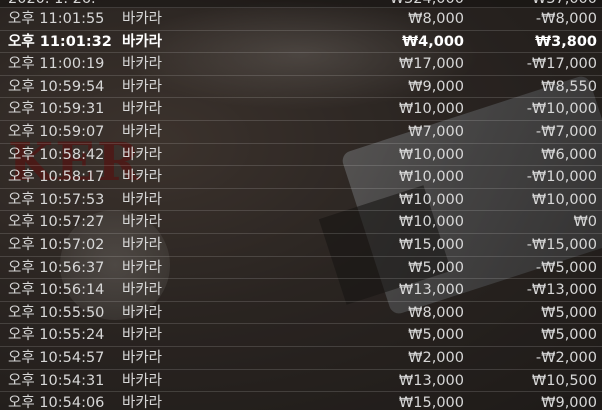  Describe the element at coordinates (56, 267) in the screenshot. I see `time-cell: 오후 10:56:37` at that location.